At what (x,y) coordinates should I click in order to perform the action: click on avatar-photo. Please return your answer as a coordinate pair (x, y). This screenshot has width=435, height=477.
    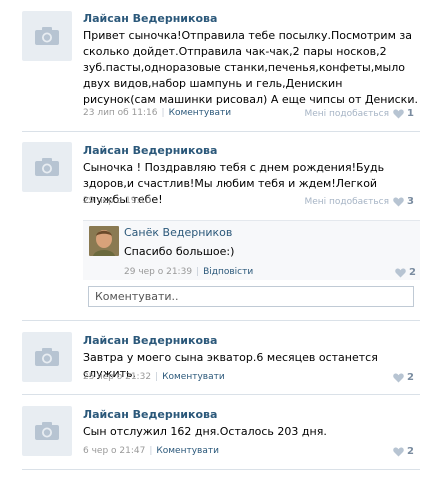
    Looking at the image, I should click on (104, 241).